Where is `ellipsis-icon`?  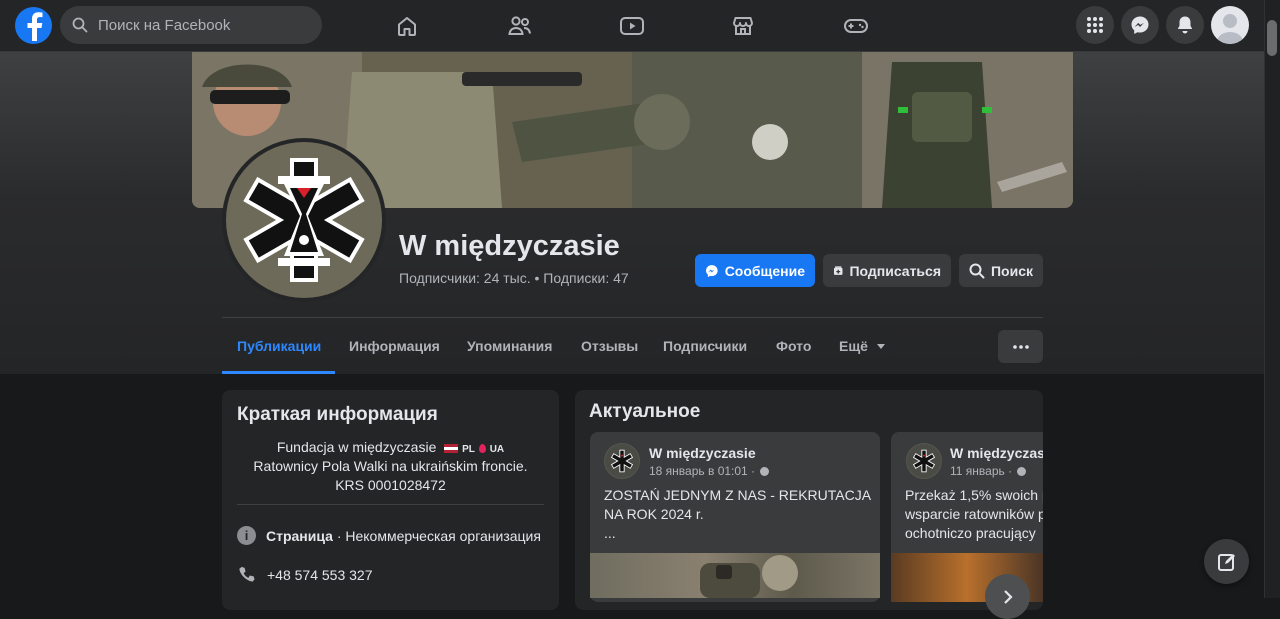 ellipsis-icon is located at coordinates (1020, 346).